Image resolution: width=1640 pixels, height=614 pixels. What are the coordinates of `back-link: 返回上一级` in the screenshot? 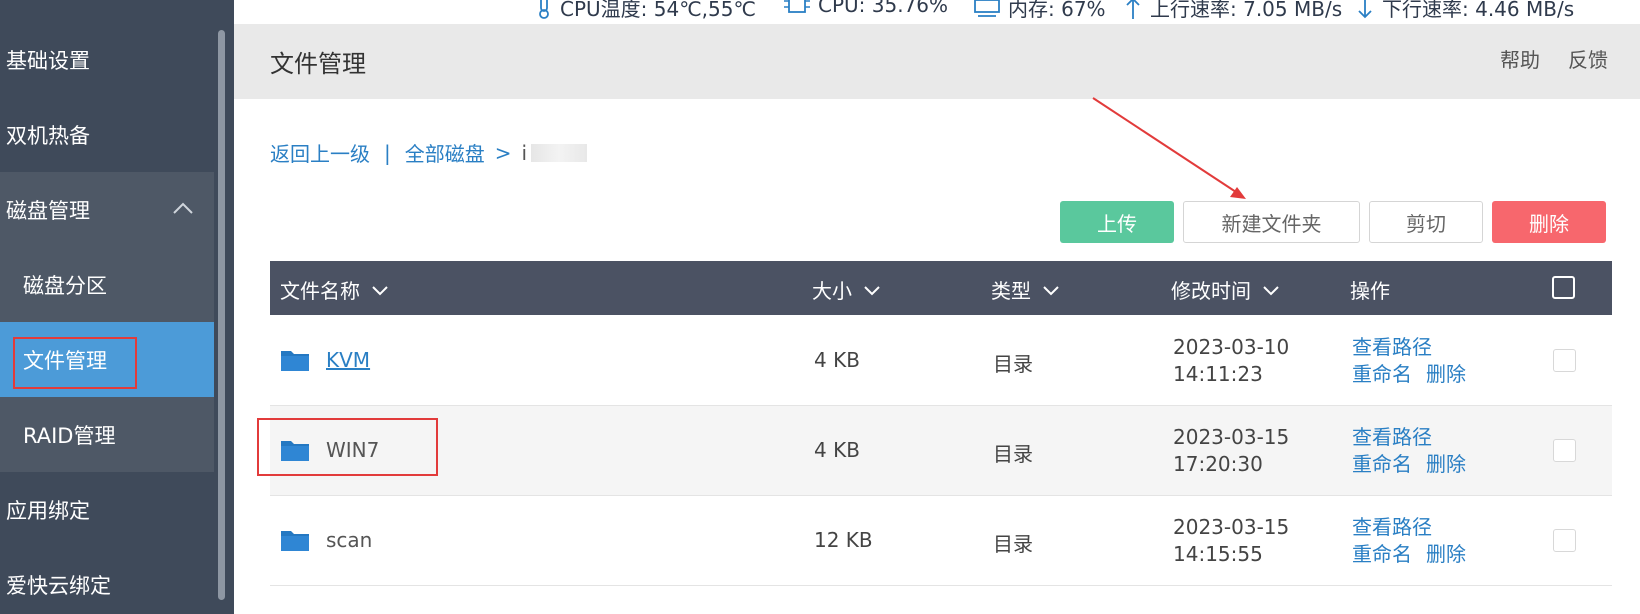 It's located at (320, 152).